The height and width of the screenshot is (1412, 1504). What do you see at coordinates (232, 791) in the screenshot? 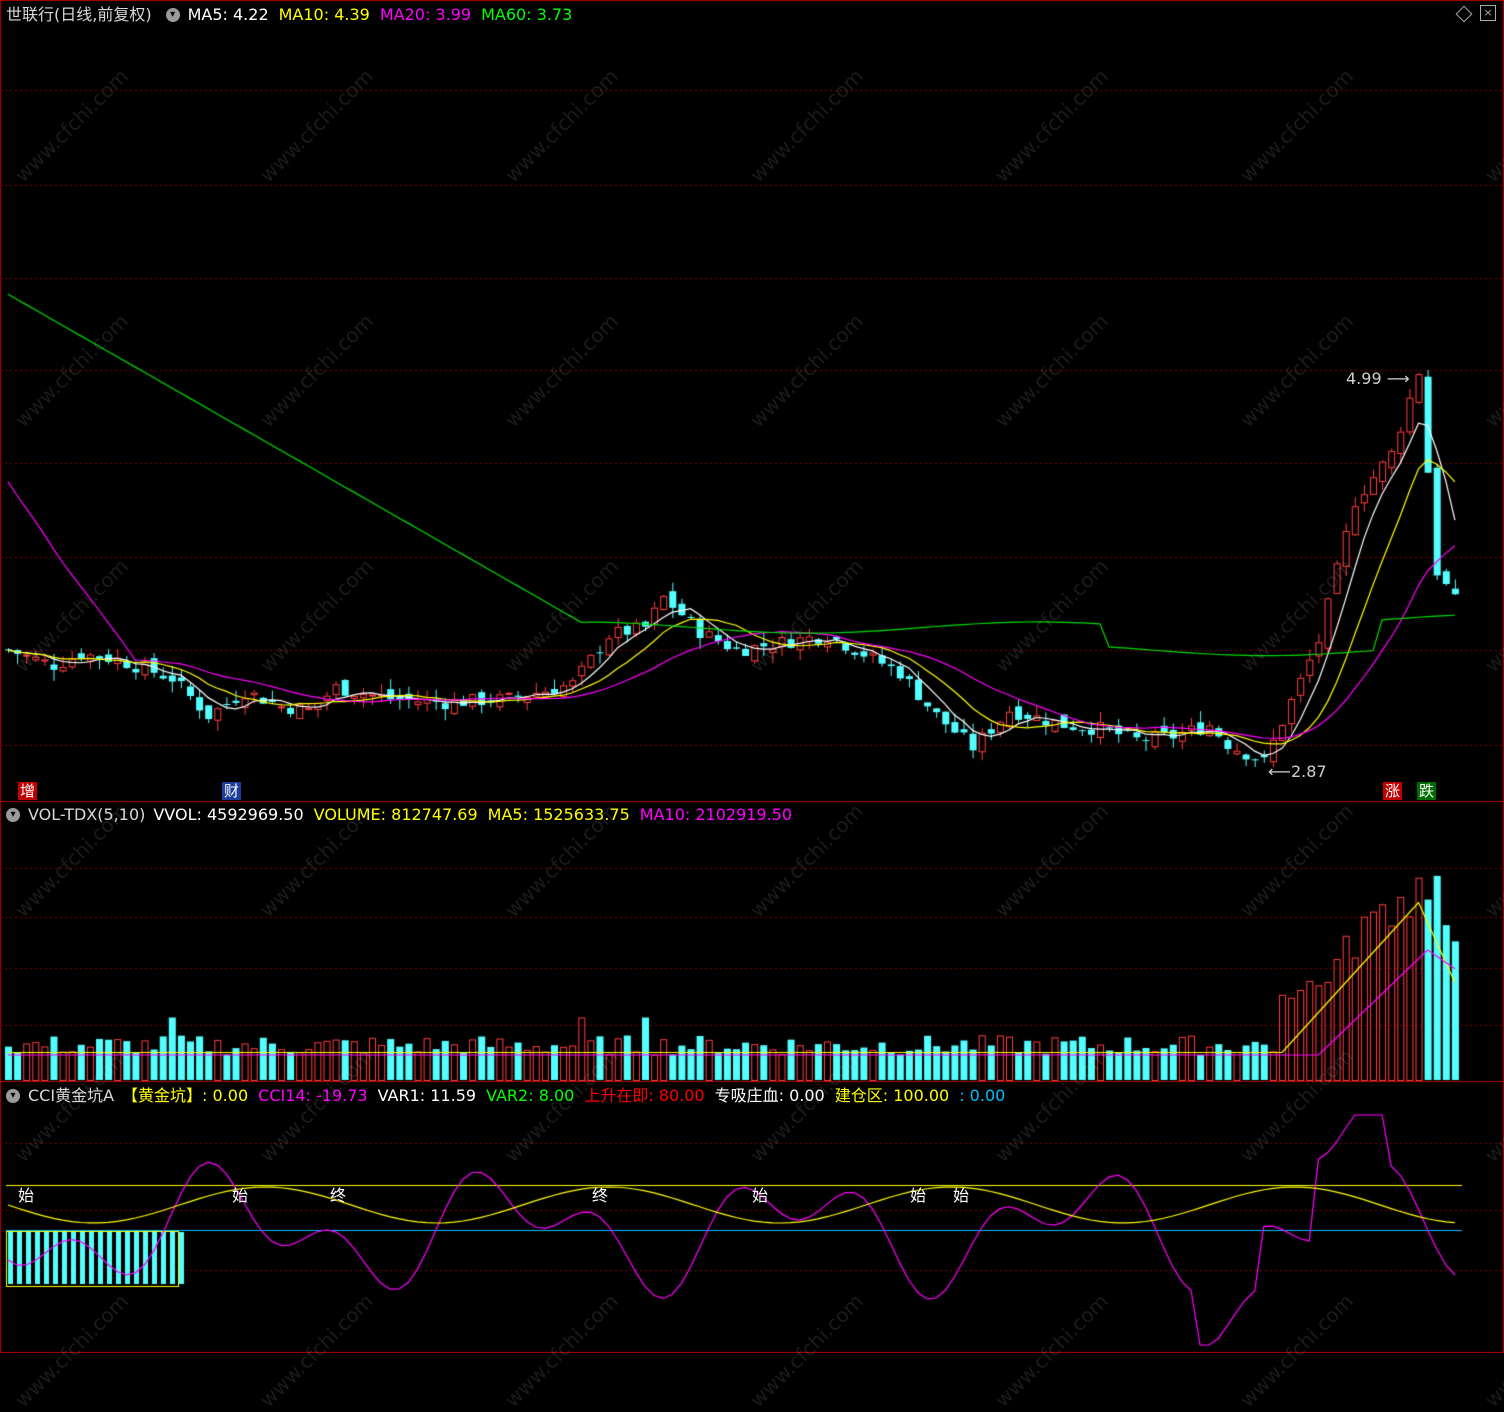
I see `tag-cai: 财` at bounding box center [232, 791].